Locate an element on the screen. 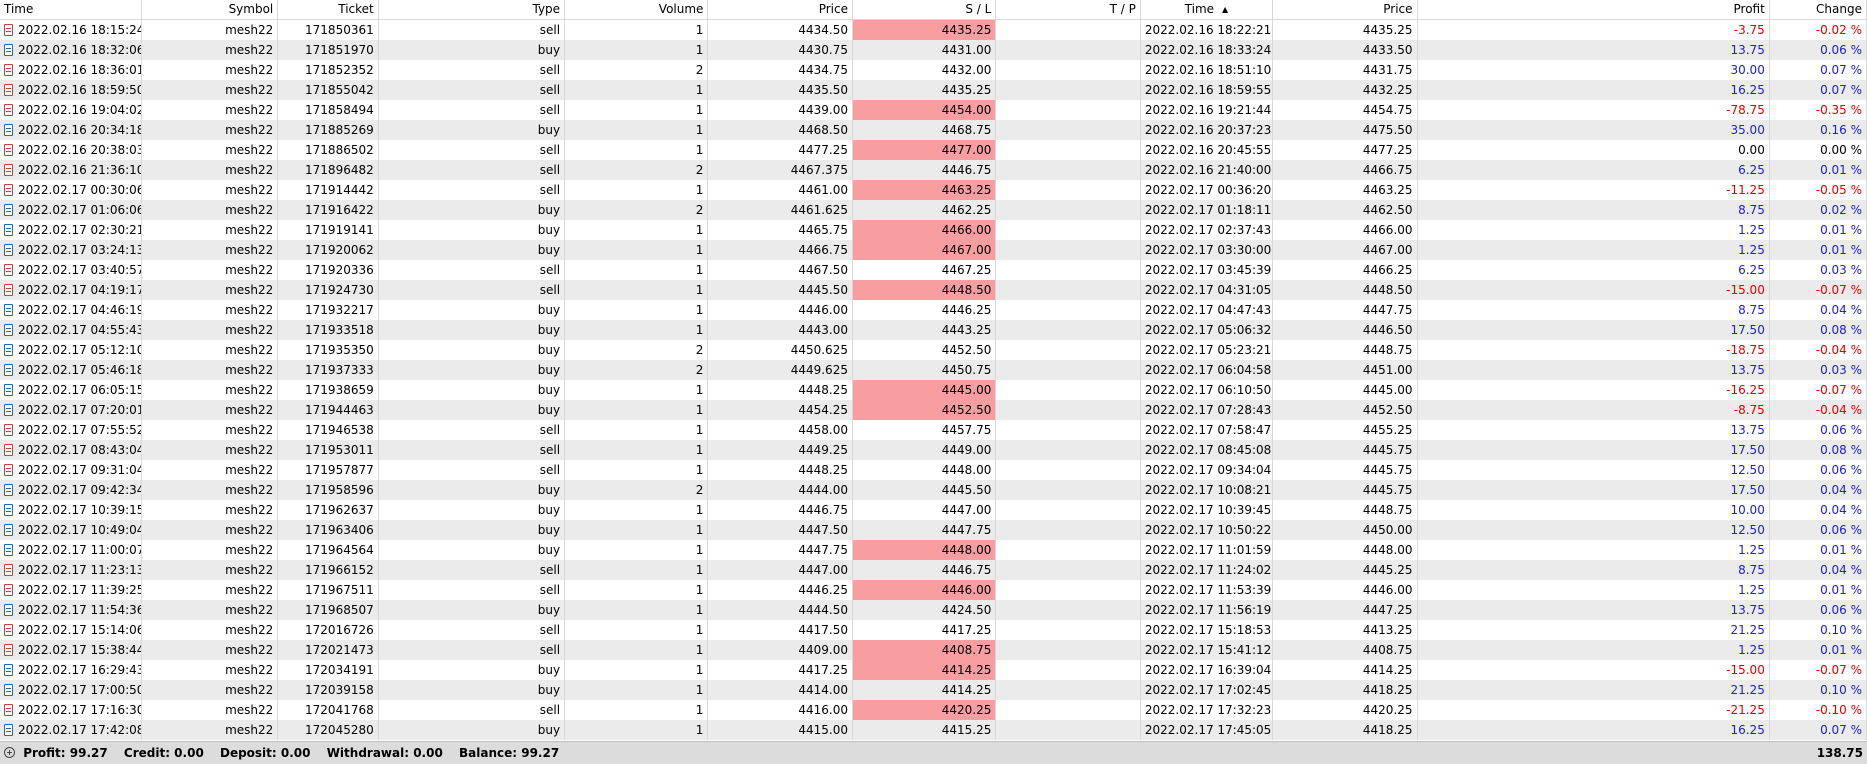 The width and height of the screenshot is (1867, 764). cell-stop-loss: 4408.75 is located at coordinates (924, 650).